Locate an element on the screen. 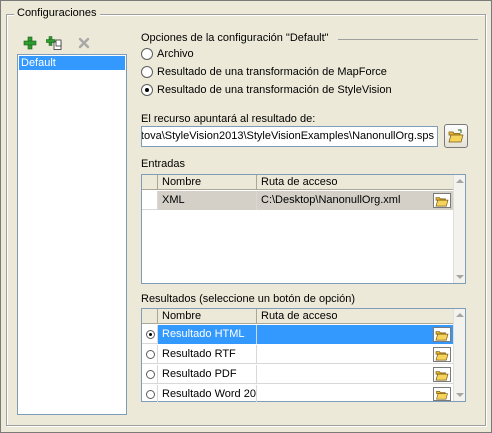 This screenshot has height=433, width=492. browse-output-html-button is located at coordinates (442, 334).